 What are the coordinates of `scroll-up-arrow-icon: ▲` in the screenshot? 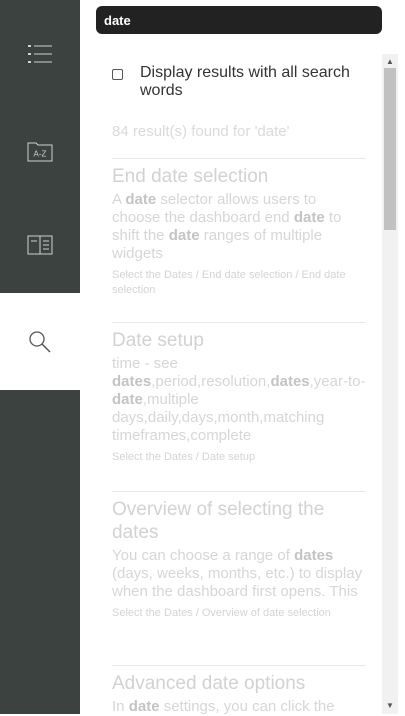 It's located at (390, 61).